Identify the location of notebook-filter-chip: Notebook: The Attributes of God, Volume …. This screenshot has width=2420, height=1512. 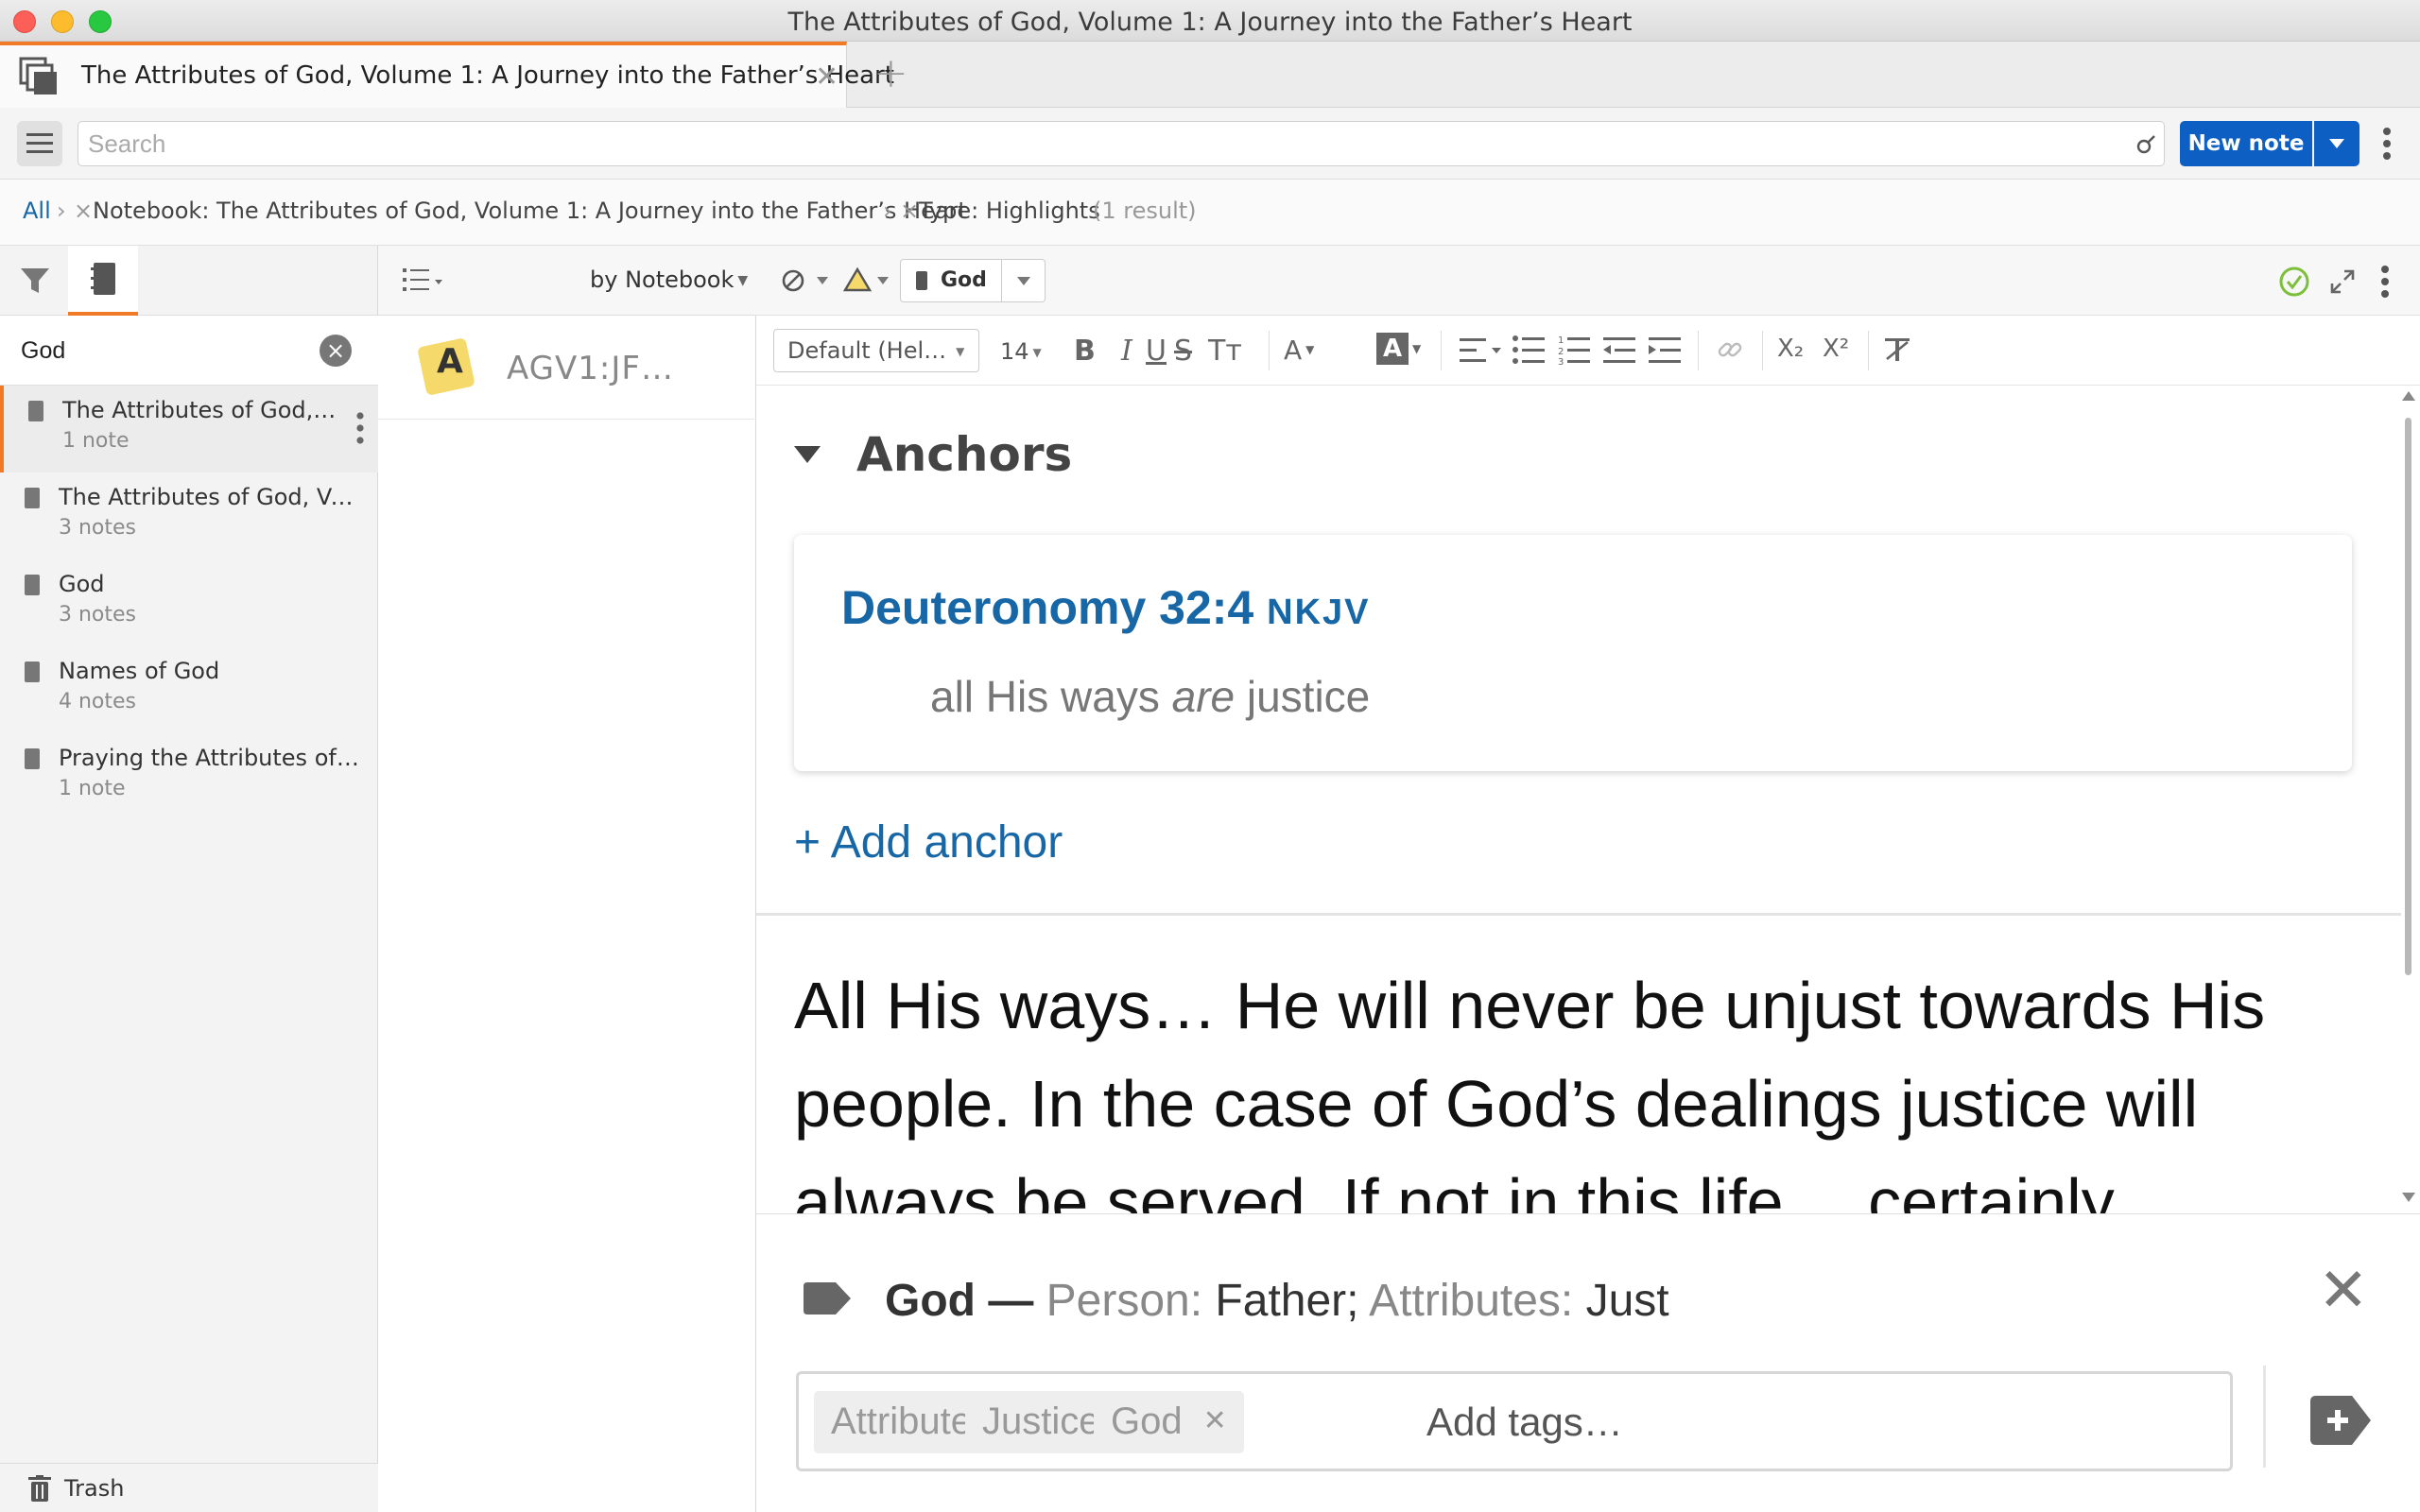
(530, 211).